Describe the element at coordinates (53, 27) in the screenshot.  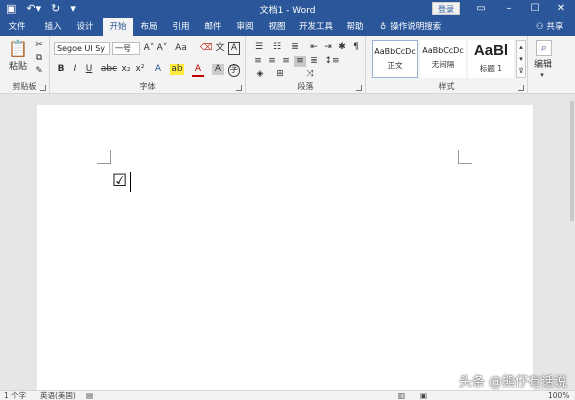
I see `tab-insert: 插入` at that location.